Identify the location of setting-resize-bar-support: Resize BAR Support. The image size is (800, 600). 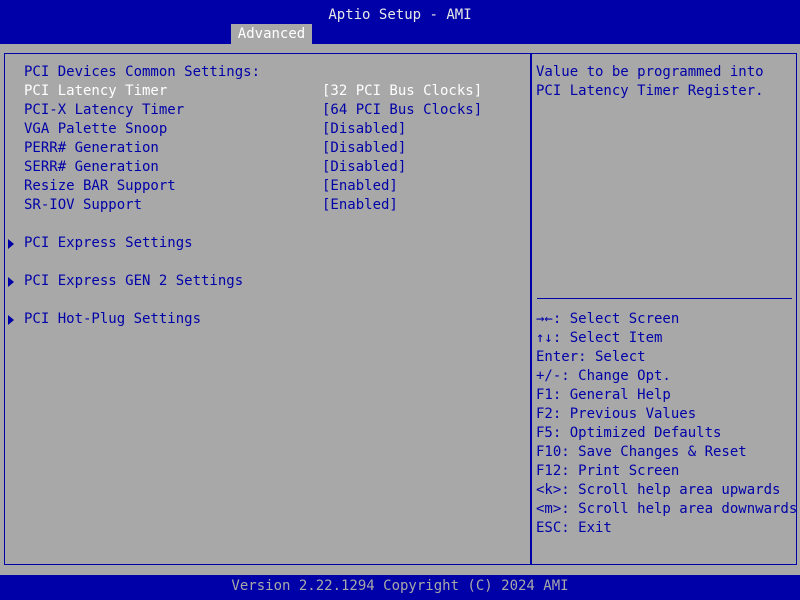
(100, 186).